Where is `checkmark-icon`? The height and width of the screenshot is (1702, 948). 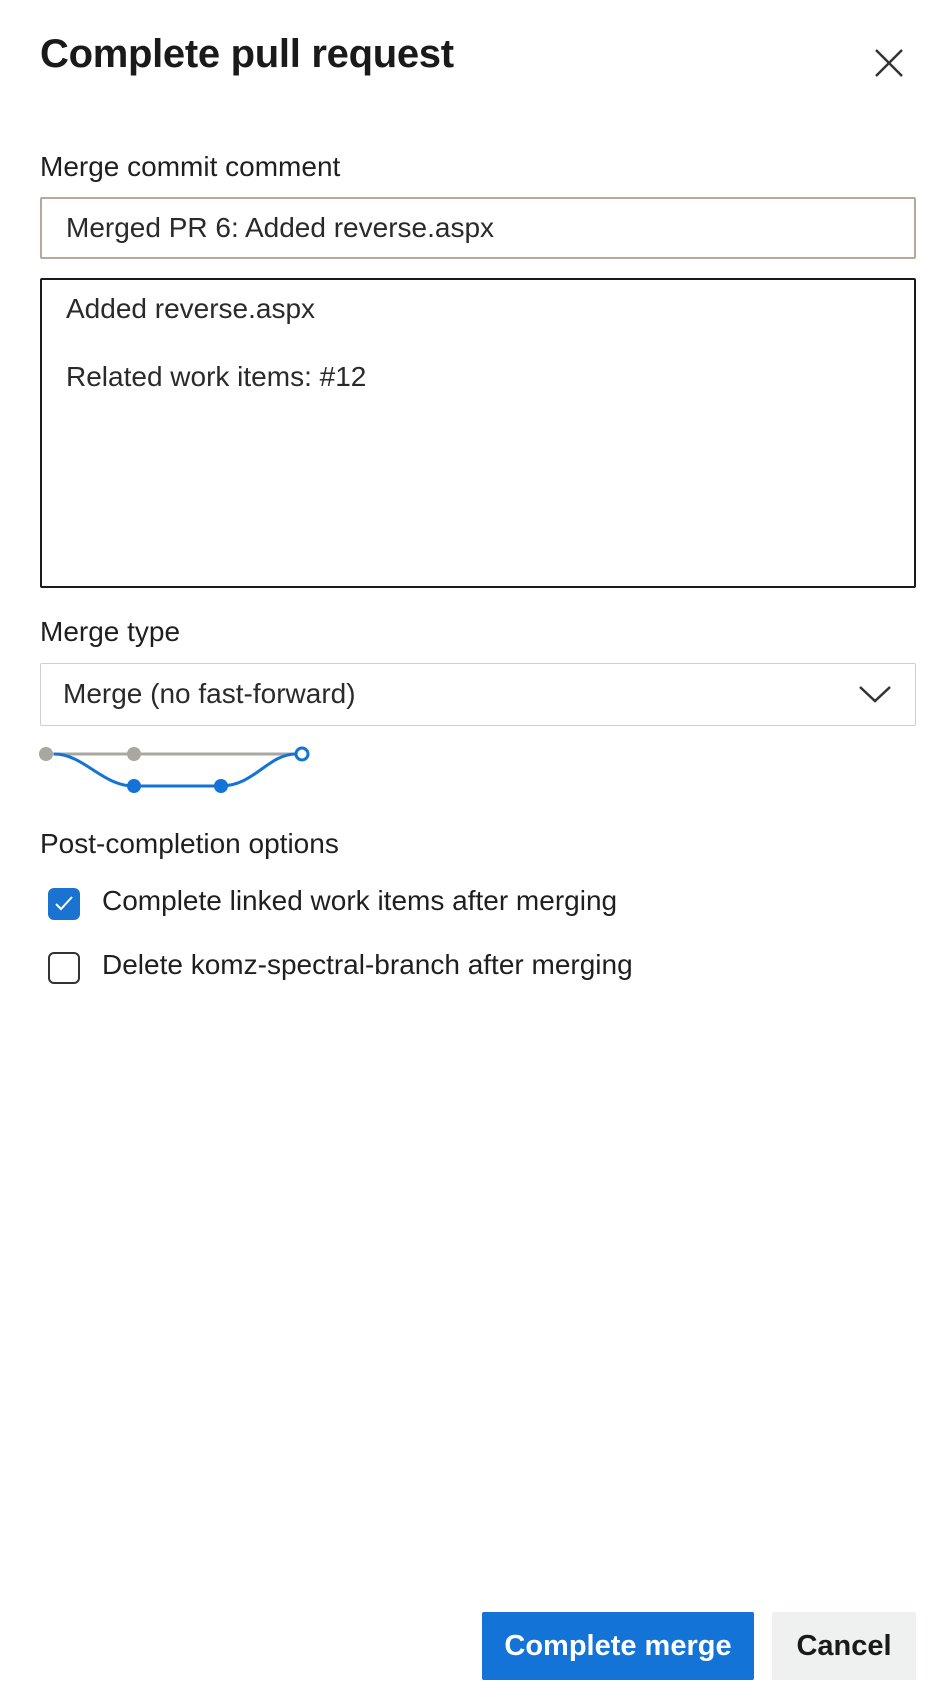 checkmark-icon is located at coordinates (64, 903).